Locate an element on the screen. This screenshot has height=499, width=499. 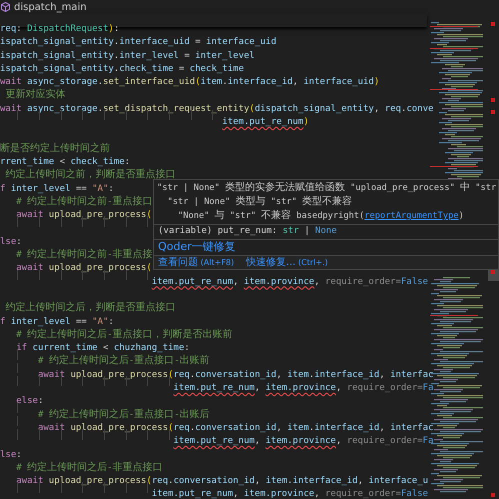
code-line: ispatch_signal_entity.check_time = check_time is located at coordinates (122, 69).